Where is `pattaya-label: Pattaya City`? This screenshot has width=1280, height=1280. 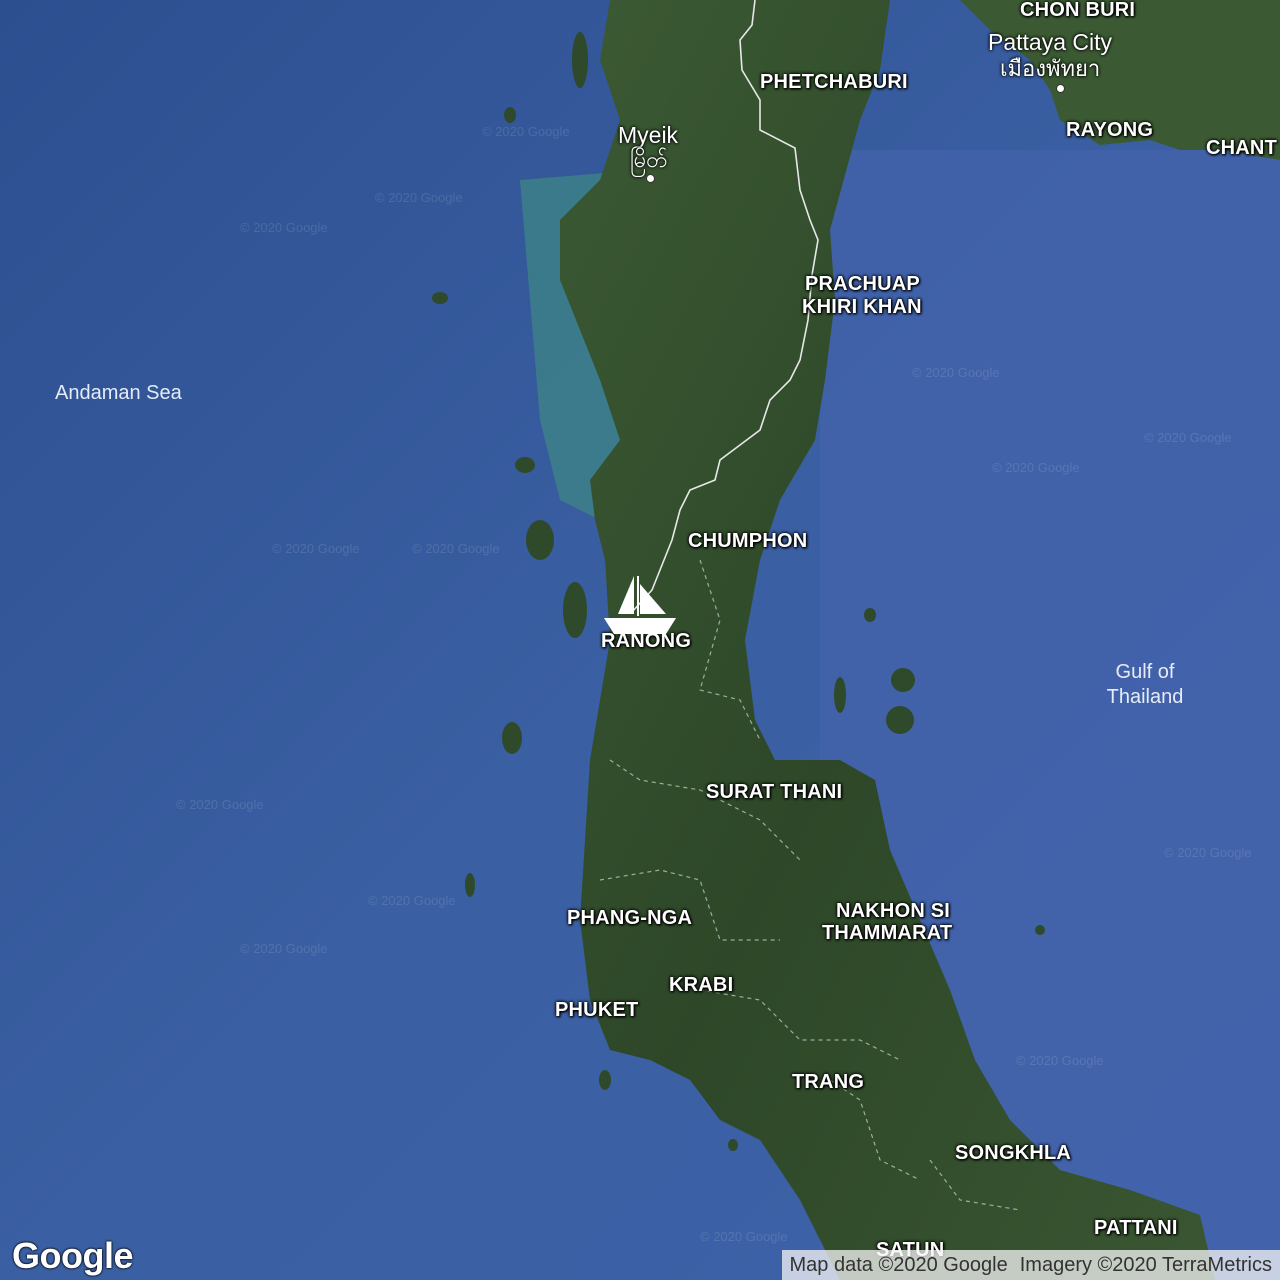 pattaya-label: Pattaya City is located at coordinates (1050, 42).